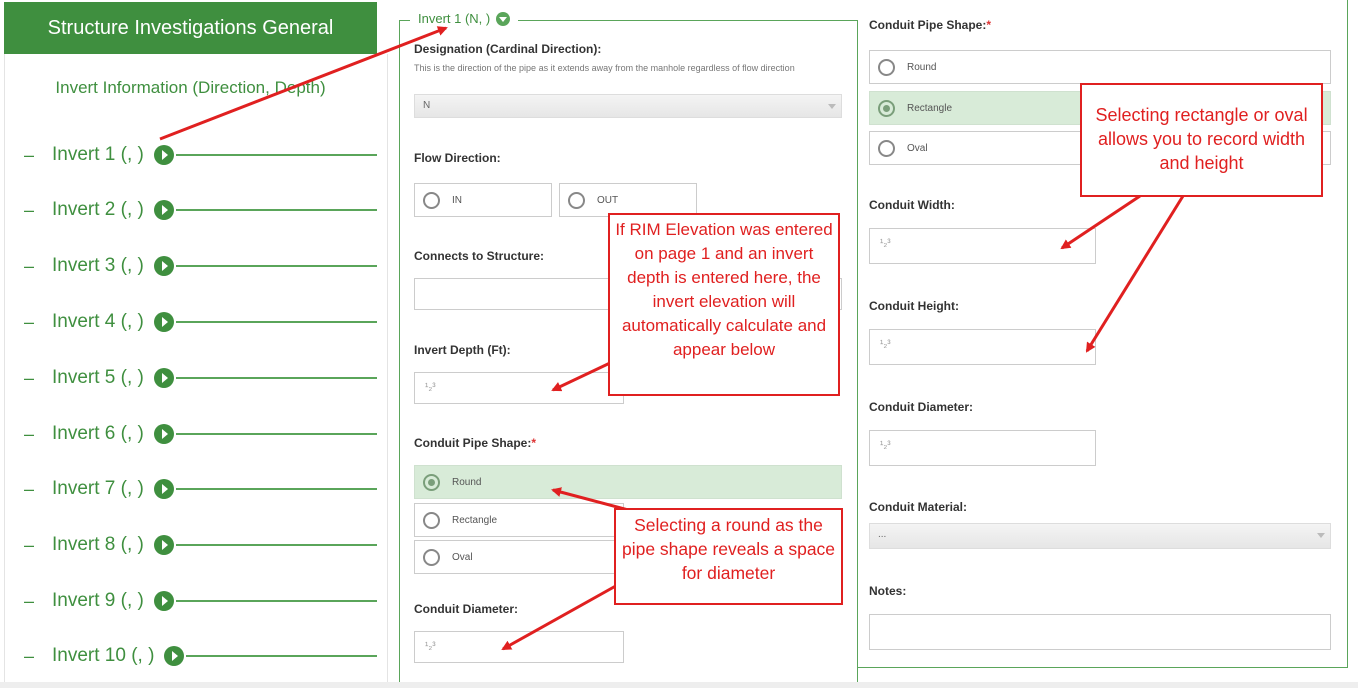 Image resolution: width=1358 pixels, height=688 pixels. I want to click on conduit-diameter-input: ¹₂³, so click(519, 647).